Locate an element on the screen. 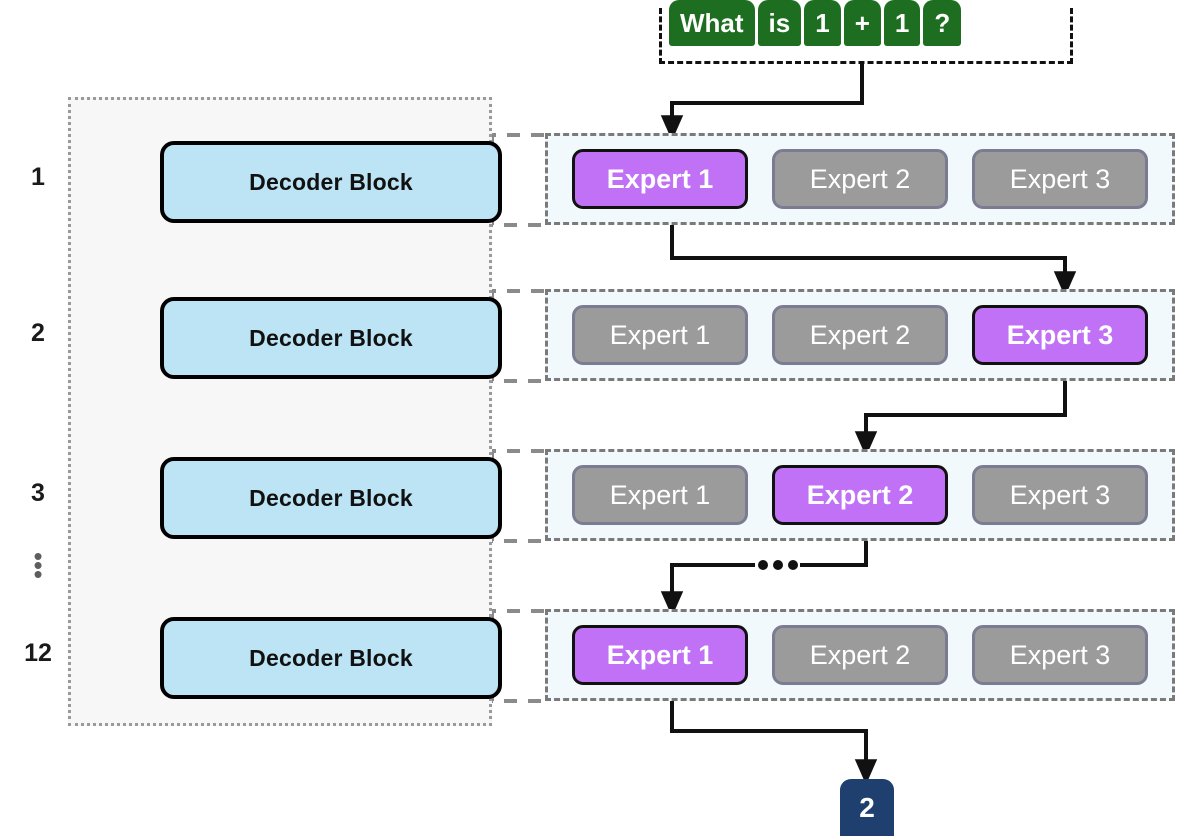 The height and width of the screenshot is (836, 1196). expert-2-layer-12: Expert 2 is located at coordinates (860, 655).